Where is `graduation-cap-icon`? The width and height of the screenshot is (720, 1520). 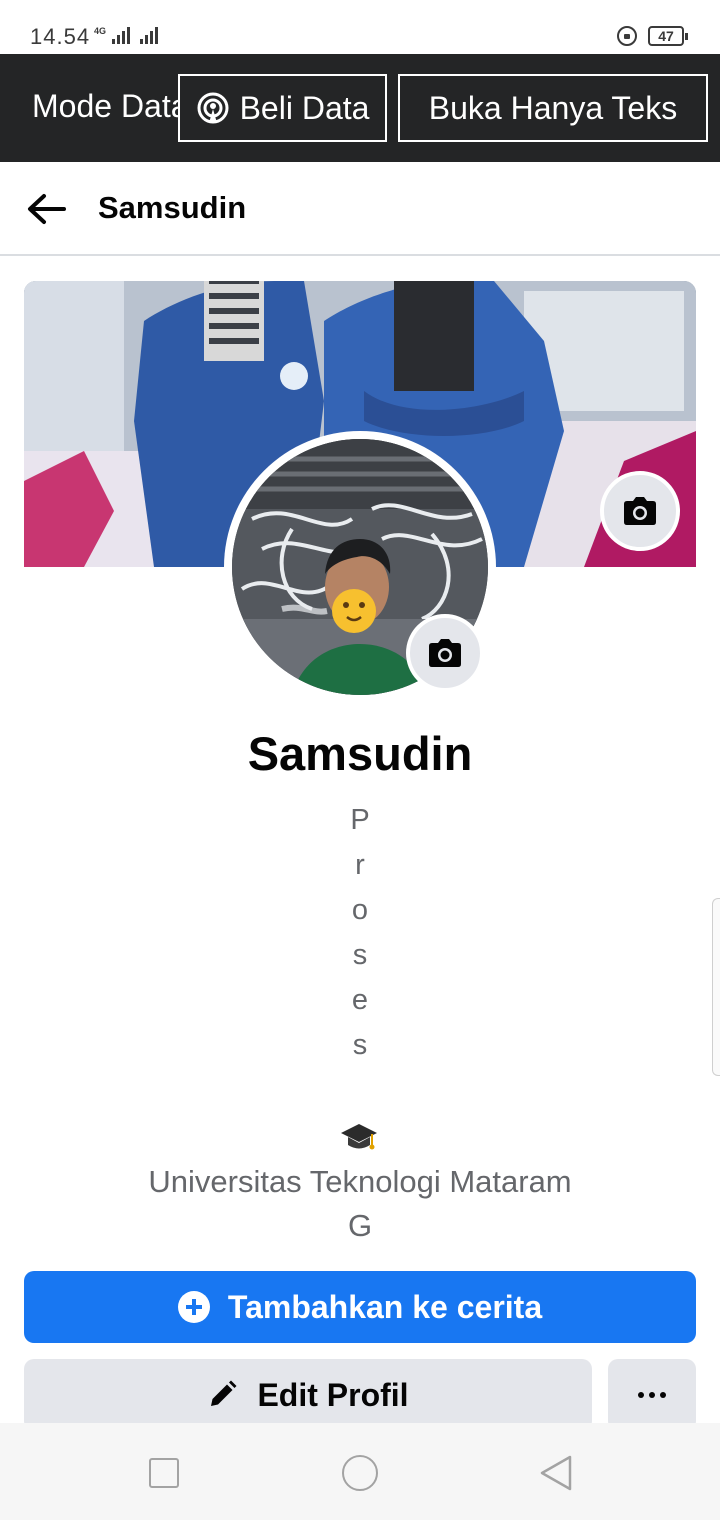 graduation-cap-icon is located at coordinates (359, 1137).